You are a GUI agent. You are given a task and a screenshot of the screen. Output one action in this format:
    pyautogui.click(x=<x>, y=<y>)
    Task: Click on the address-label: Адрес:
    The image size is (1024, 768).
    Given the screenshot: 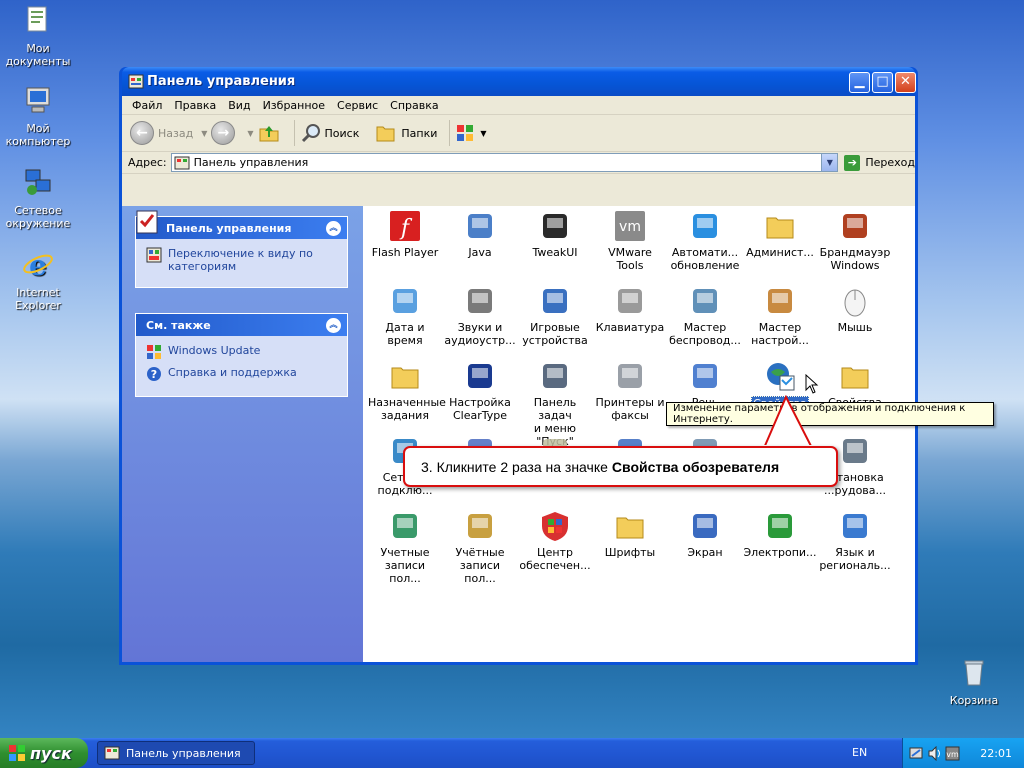 What is the action you would take?
    pyautogui.click(x=147, y=162)
    